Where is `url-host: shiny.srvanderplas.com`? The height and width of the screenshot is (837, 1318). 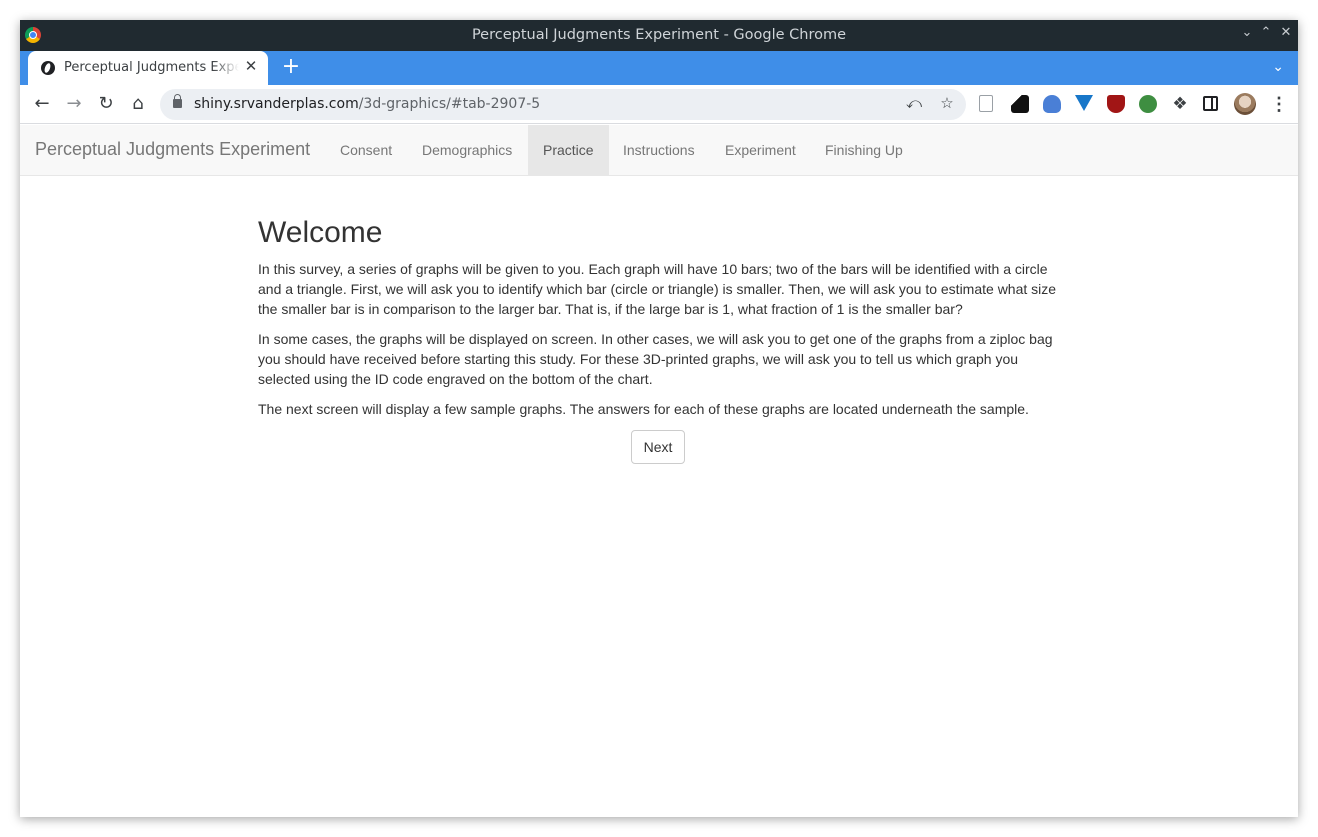 url-host: shiny.srvanderplas.com is located at coordinates (276, 104).